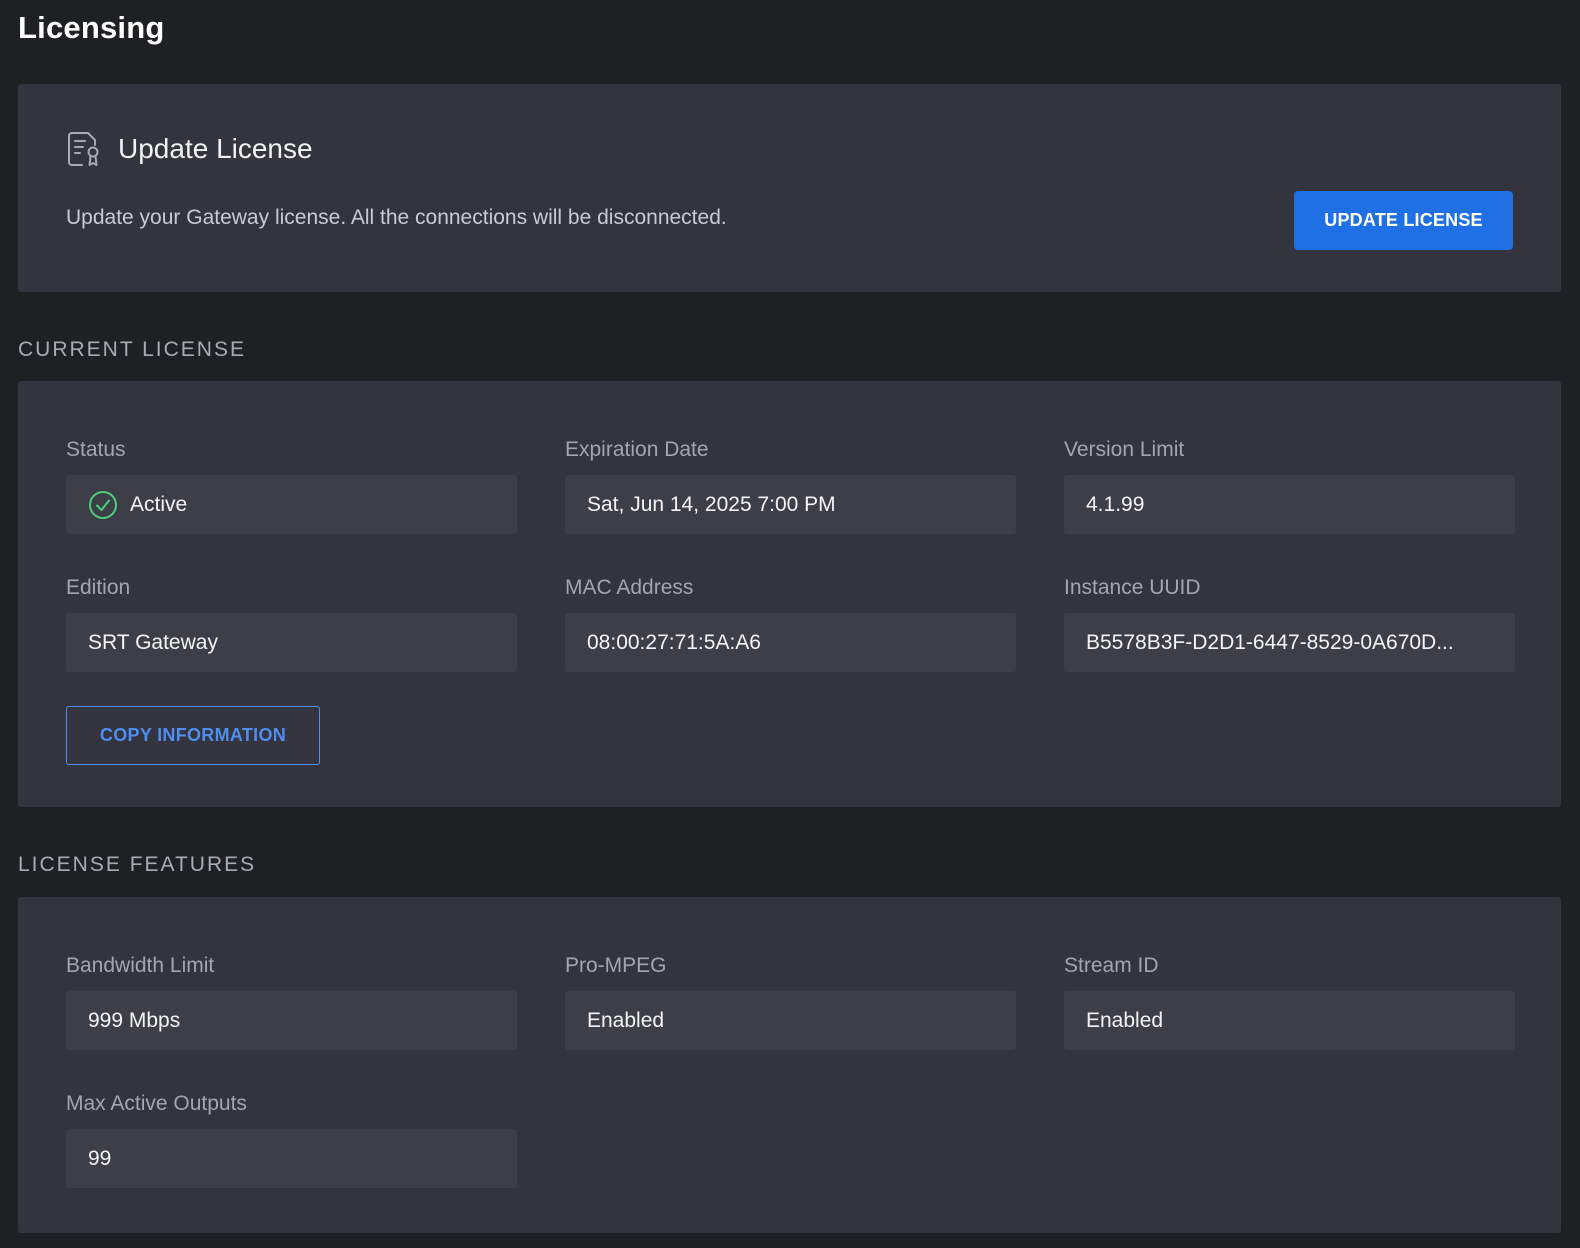 The image size is (1580, 1248). Describe the element at coordinates (98, 587) in the screenshot. I see `edition-label: Edition` at that location.